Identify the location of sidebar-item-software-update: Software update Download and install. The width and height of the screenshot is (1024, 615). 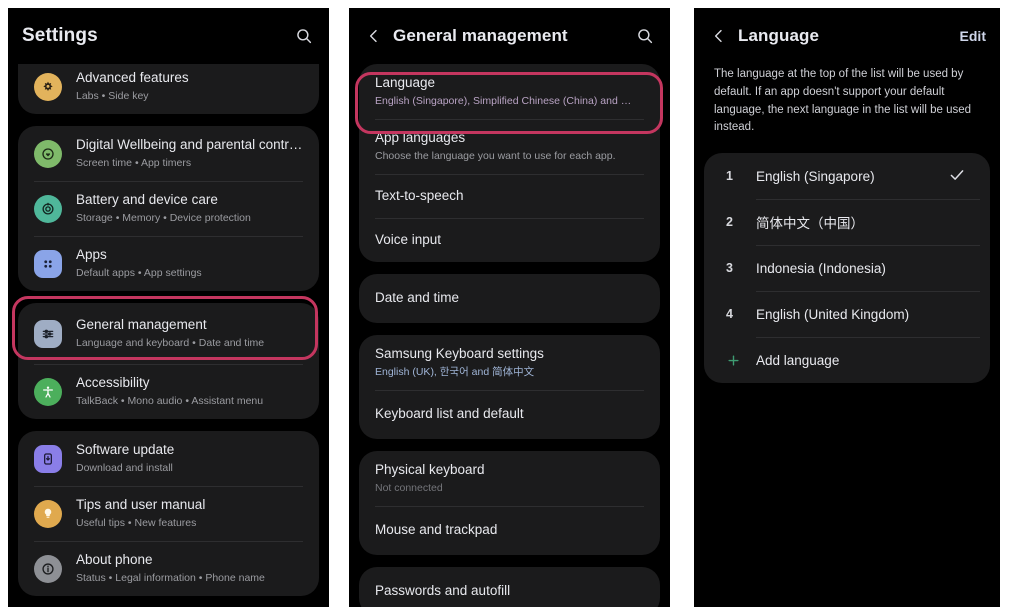
(168, 458).